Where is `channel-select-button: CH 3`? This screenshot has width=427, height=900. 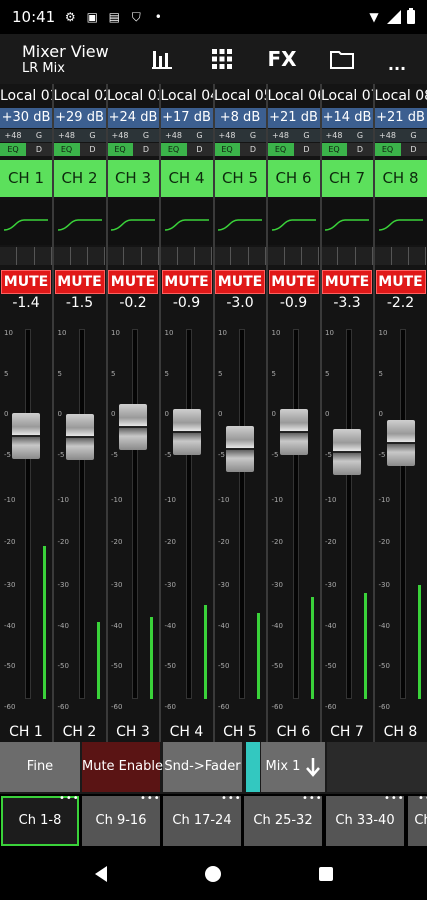 channel-select-button: CH 3 is located at coordinates (133, 178).